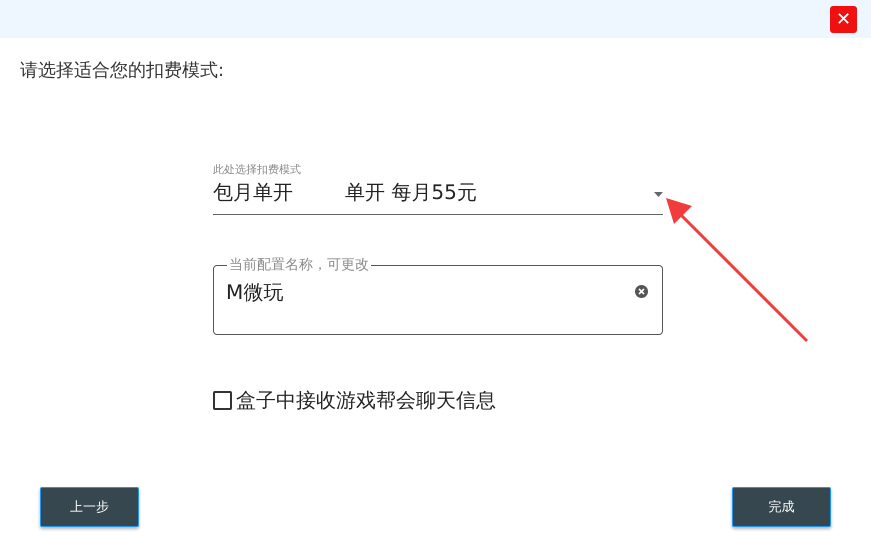 This screenshot has height=538, width=871. I want to click on caret-icon, so click(658, 194).